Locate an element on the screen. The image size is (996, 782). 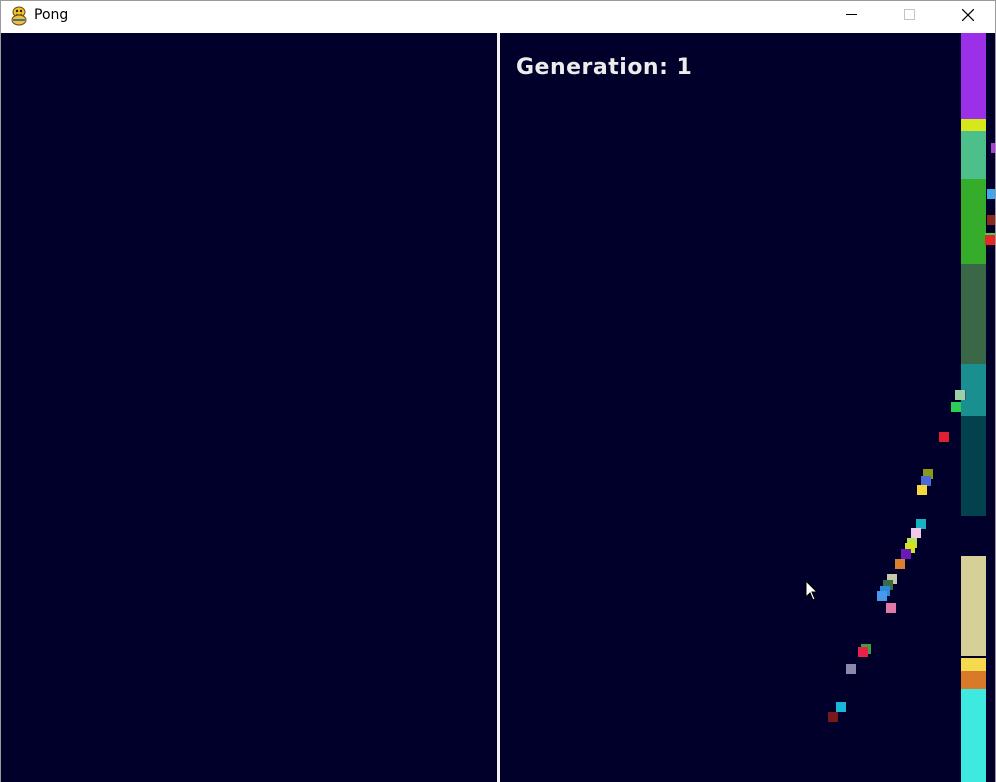
maximize-icon is located at coordinates (909, 14).